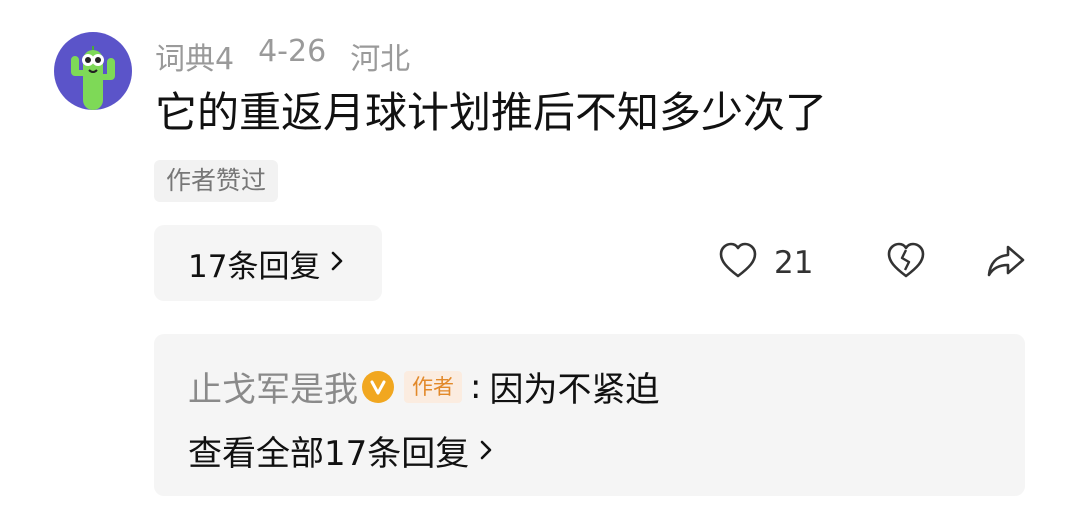 This screenshot has width=1080, height=519. Describe the element at coordinates (872, 263) in the screenshot. I see `comment-actions: 21` at that location.